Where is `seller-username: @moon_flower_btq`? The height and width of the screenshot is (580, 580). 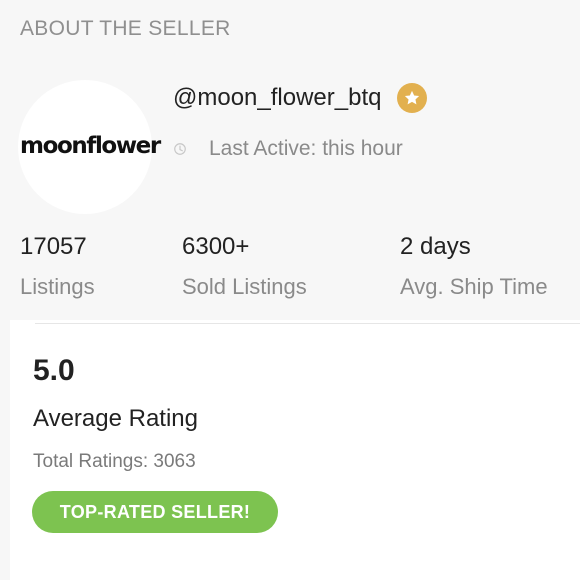
seller-username: @moon_flower_btq is located at coordinates (277, 98).